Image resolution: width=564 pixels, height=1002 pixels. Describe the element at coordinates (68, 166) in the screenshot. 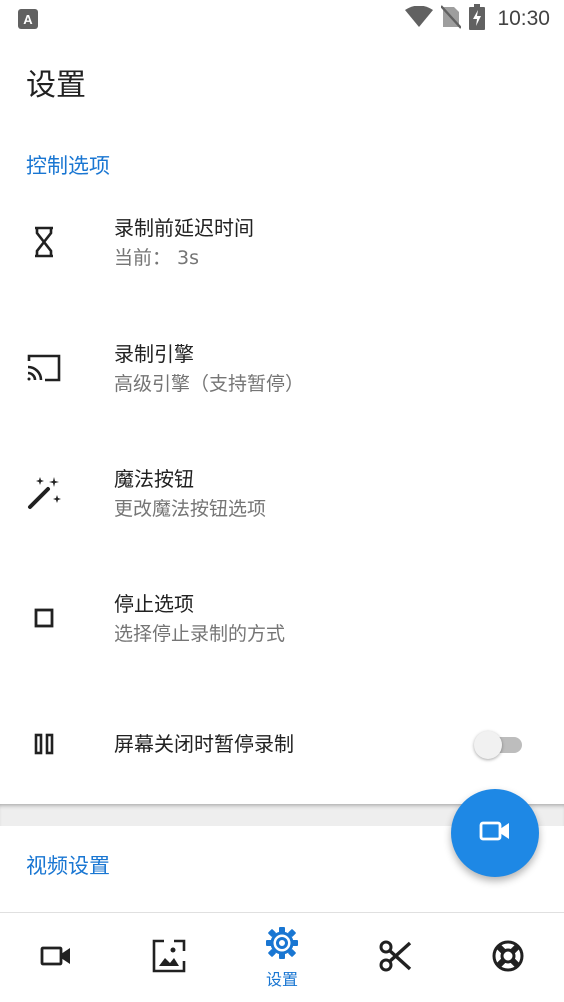

I see `section-header-control: 控制选项` at that location.